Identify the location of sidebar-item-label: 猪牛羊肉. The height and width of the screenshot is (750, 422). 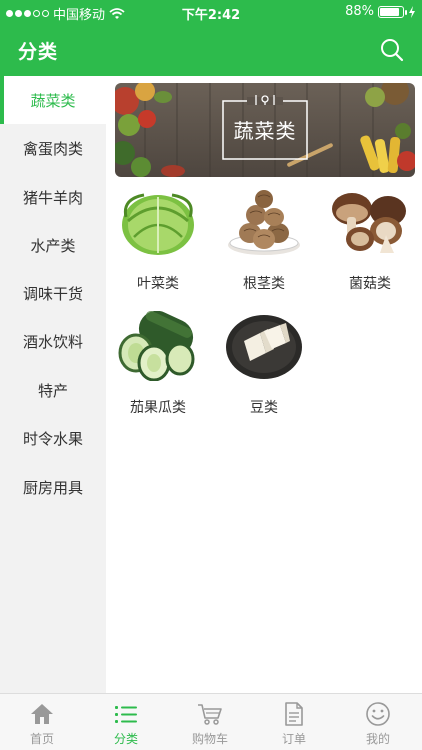
(52, 197).